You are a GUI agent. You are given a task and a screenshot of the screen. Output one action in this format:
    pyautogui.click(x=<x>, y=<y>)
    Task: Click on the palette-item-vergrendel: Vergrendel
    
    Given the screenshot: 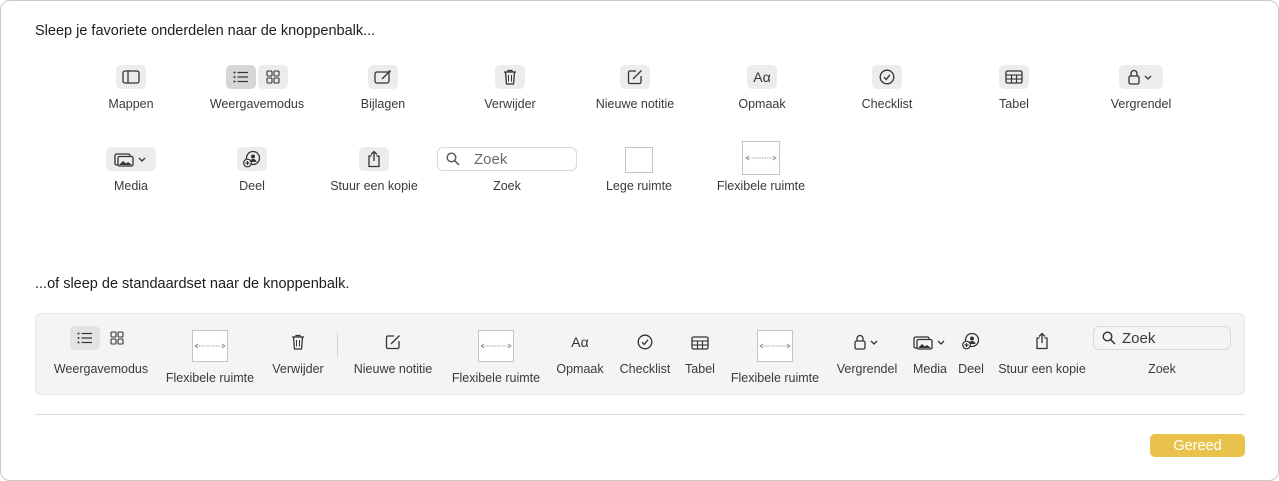 What is the action you would take?
    pyautogui.click(x=1141, y=88)
    